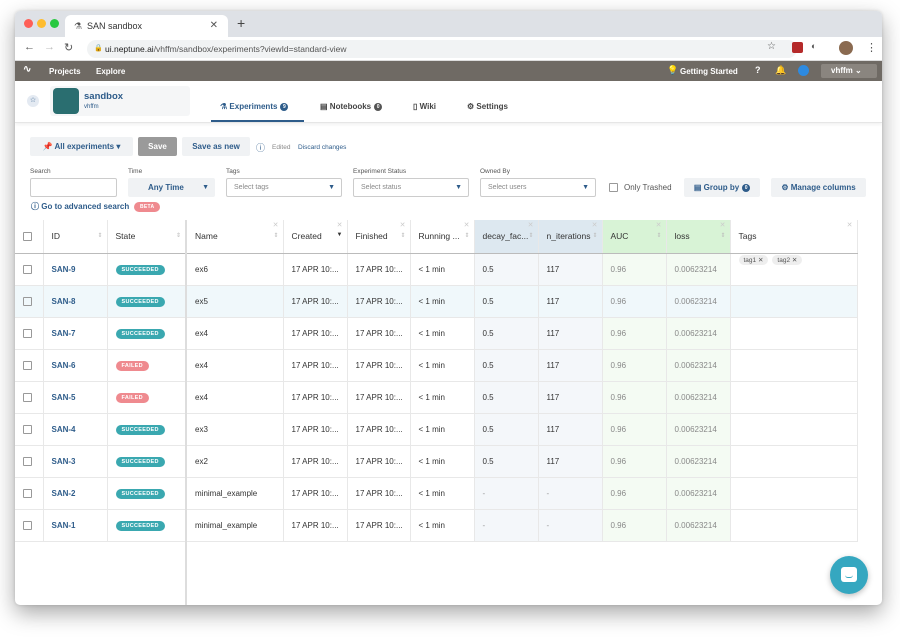 This screenshot has width=900, height=643. What do you see at coordinates (284, 187) in the screenshot?
I see `tags-select: Select tags ▼` at bounding box center [284, 187].